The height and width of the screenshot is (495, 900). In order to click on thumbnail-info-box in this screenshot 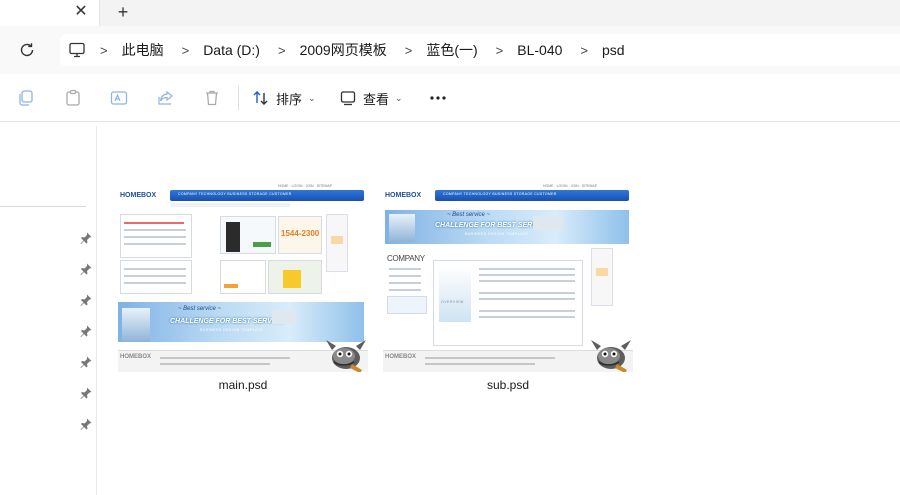, I will do `click(243, 277)`.